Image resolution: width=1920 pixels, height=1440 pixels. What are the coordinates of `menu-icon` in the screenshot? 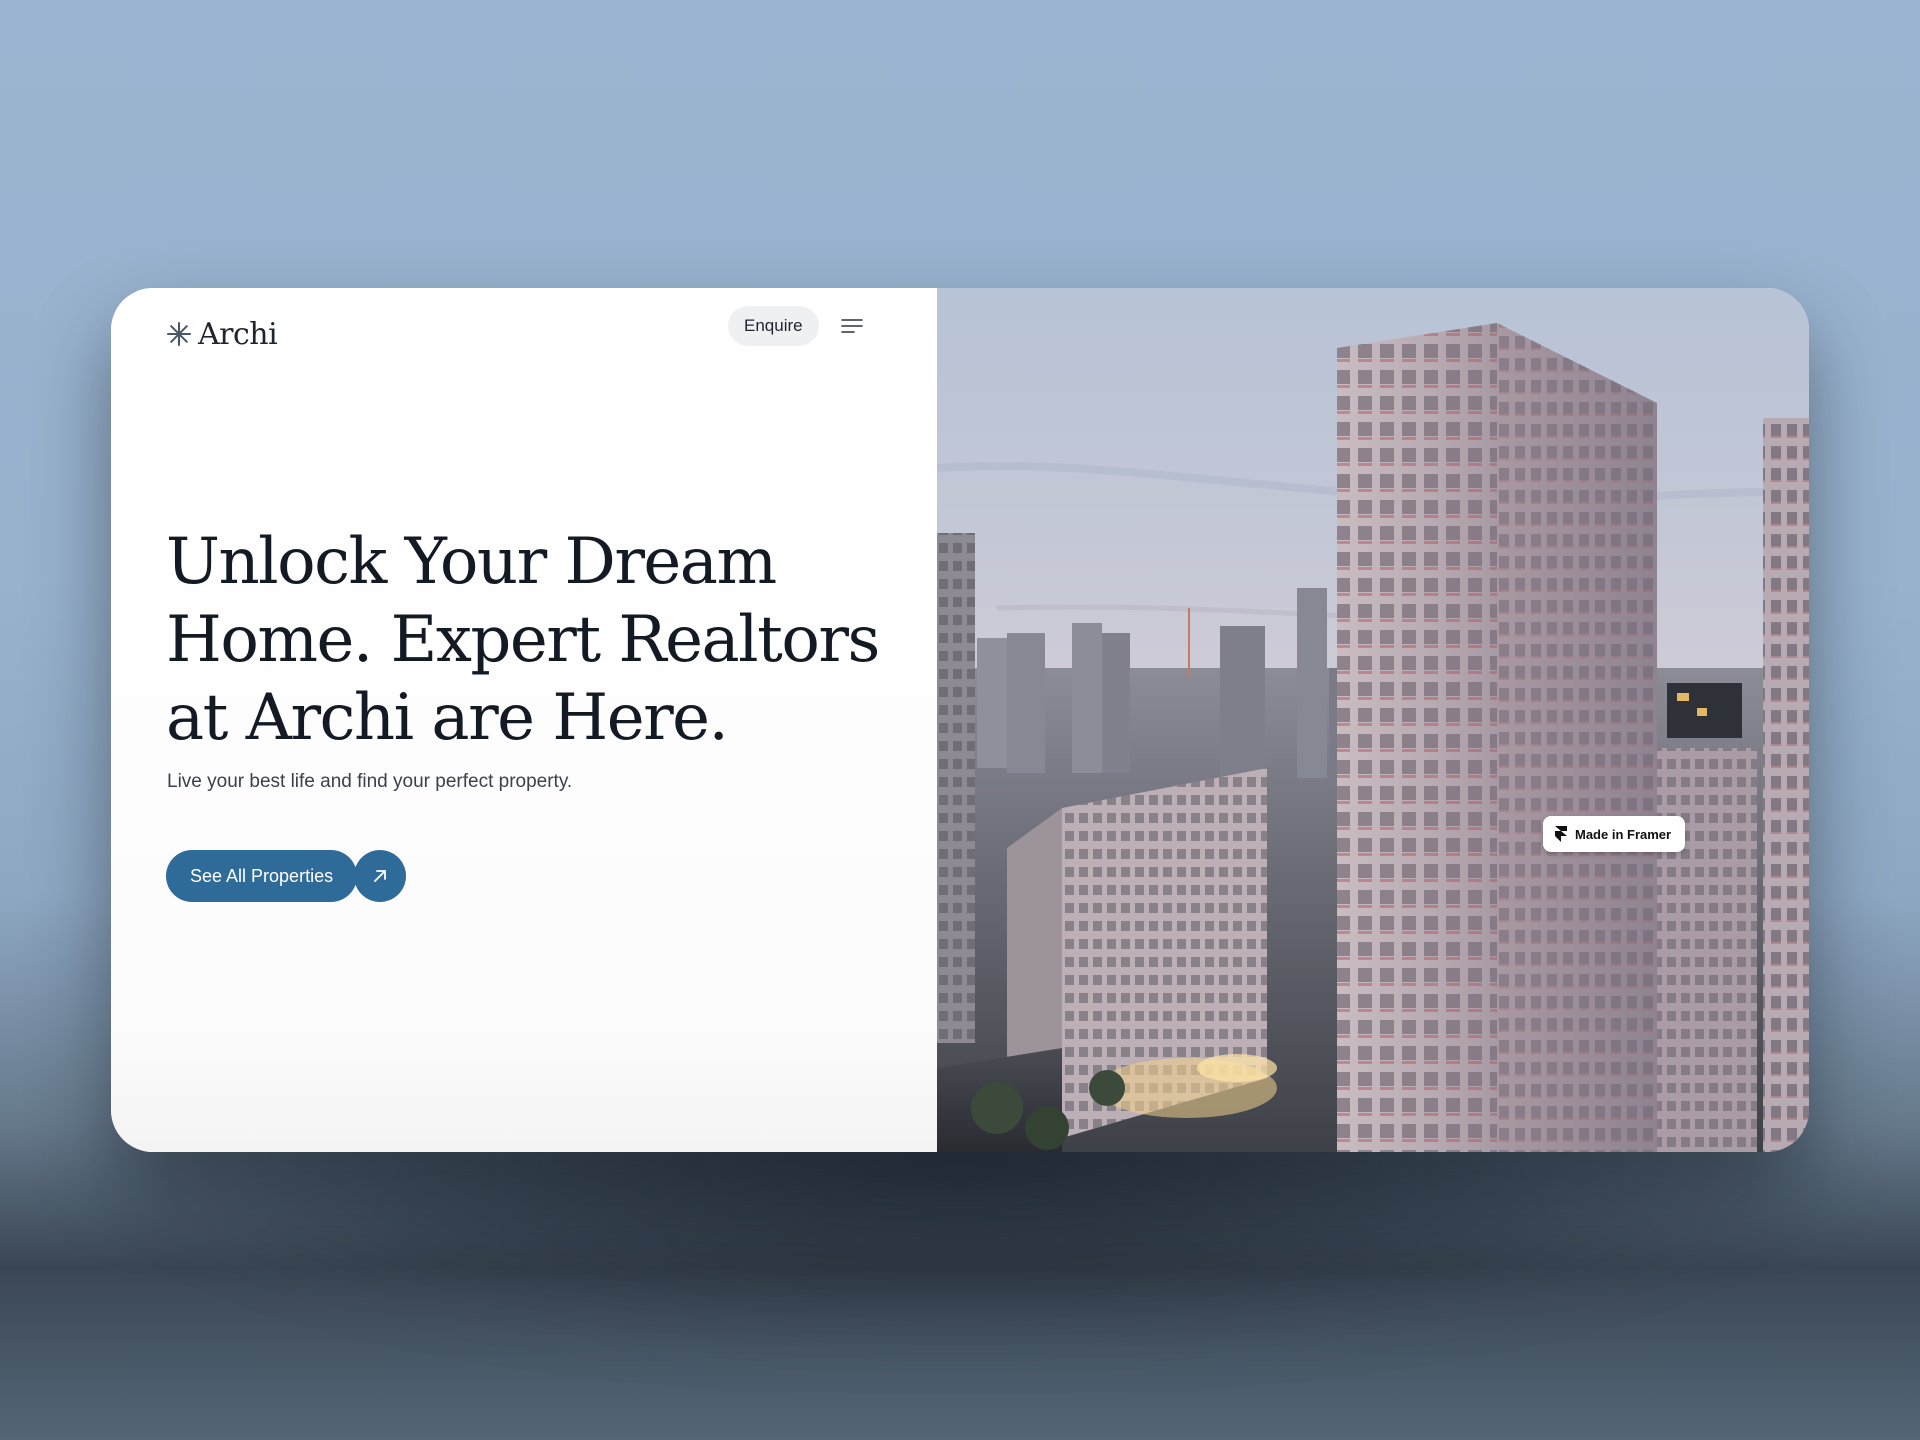 It's located at (852, 326).